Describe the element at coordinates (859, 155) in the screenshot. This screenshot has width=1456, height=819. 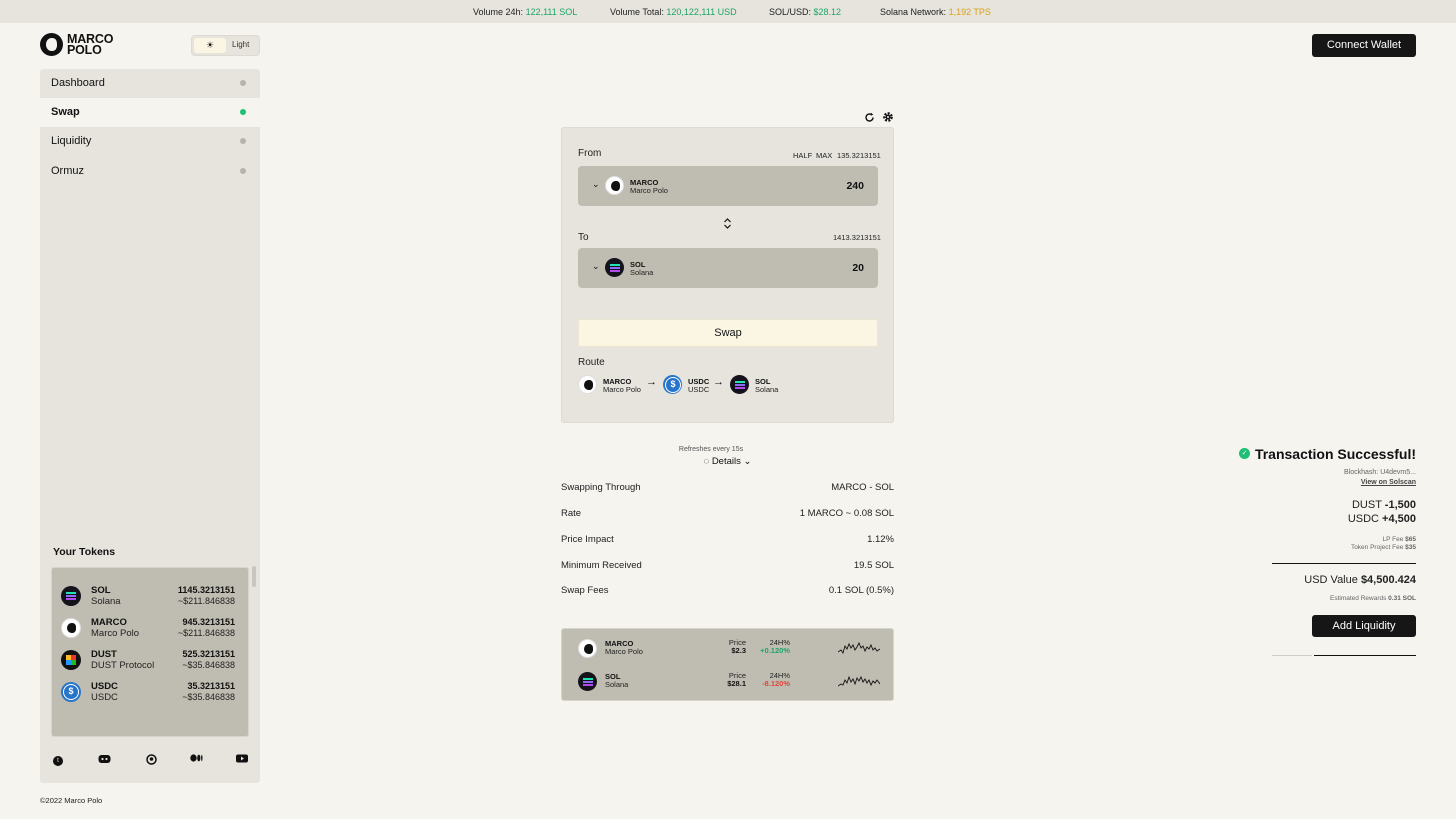
I see `from-balance: 135.3213151` at that location.